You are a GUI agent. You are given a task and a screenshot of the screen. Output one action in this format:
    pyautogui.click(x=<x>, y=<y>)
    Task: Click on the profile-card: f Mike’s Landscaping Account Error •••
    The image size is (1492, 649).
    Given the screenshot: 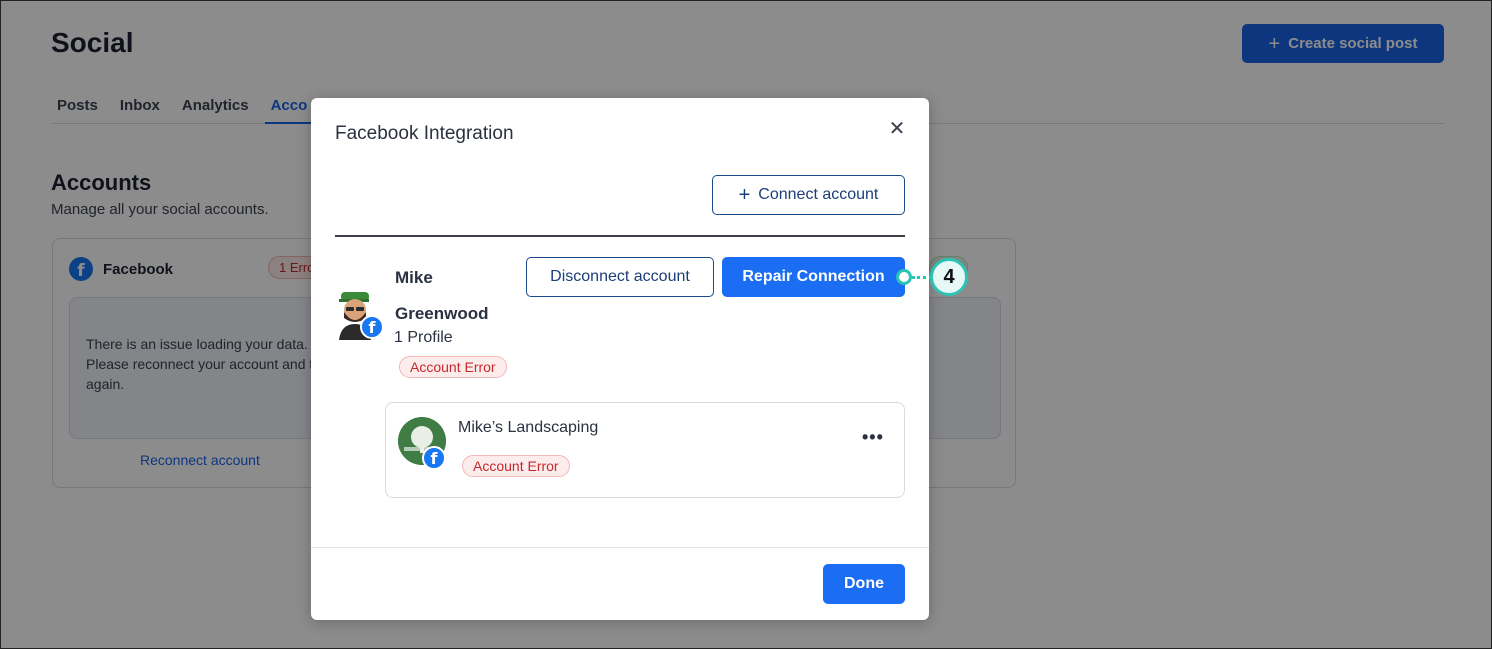 What is the action you would take?
    pyautogui.click(x=645, y=450)
    